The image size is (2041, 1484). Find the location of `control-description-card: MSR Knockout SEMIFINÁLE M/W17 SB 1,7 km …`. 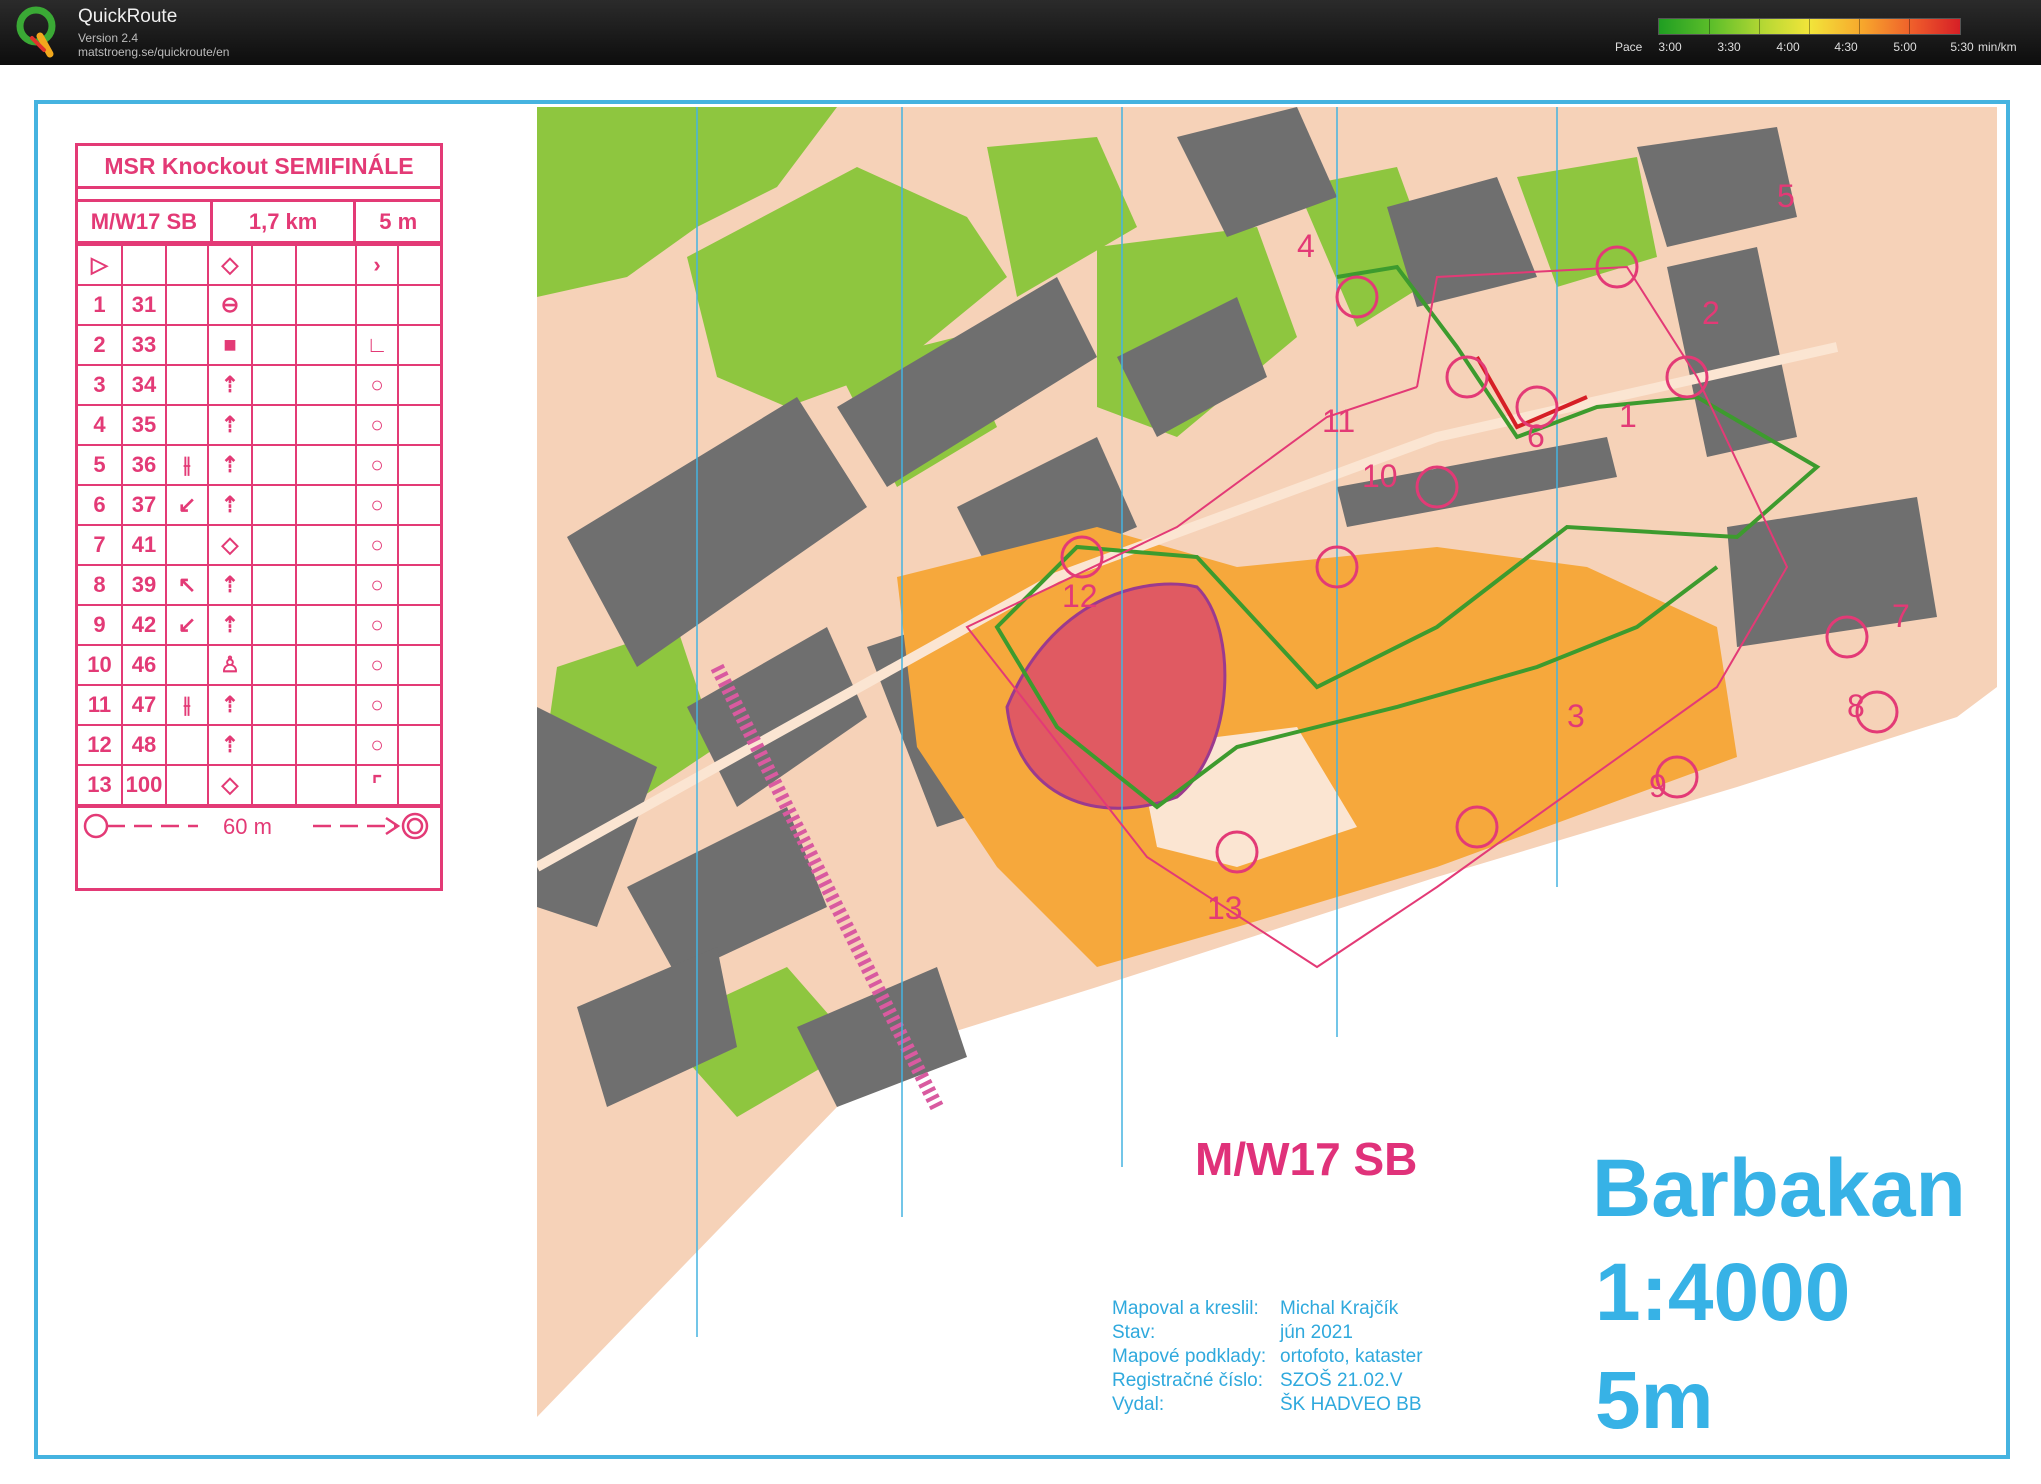

control-description-card: MSR Knockout SEMIFINÁLE M/W17 SB 1,7 km … is located at coordinates (259, 517).